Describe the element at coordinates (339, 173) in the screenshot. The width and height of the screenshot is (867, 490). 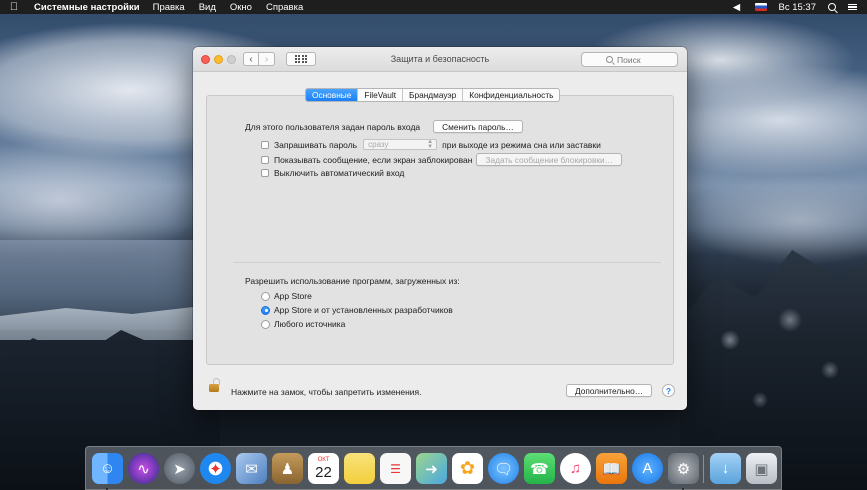
I see `disable-autologin-label: Выключить автоматический вход` at that location.